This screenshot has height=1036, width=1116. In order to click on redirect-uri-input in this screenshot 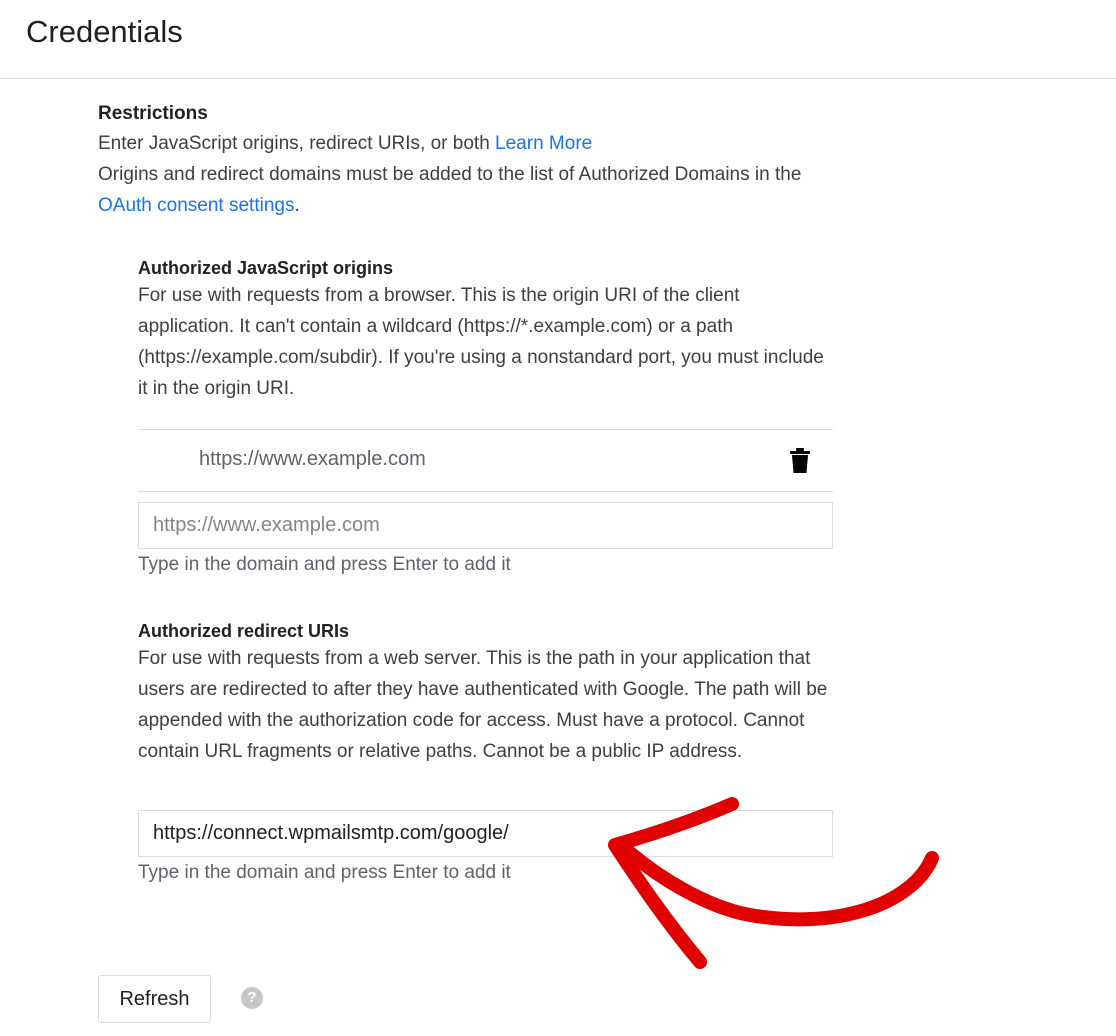, I will do `click(485, 833)`.